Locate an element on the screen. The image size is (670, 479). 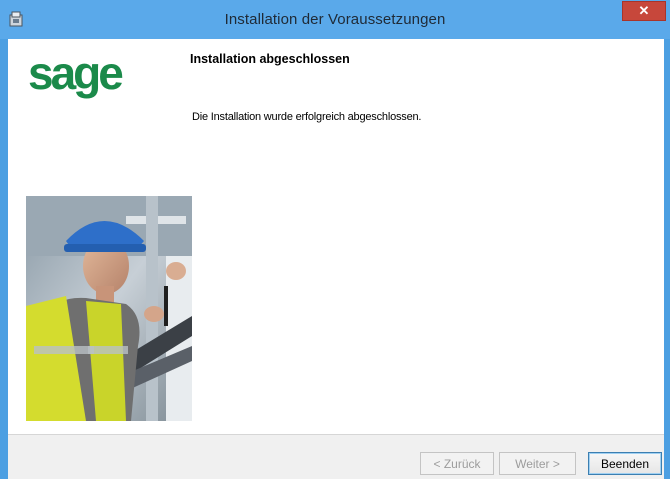
window-title: Installation der Voraussetzungen is located at coordinates (335, 19).